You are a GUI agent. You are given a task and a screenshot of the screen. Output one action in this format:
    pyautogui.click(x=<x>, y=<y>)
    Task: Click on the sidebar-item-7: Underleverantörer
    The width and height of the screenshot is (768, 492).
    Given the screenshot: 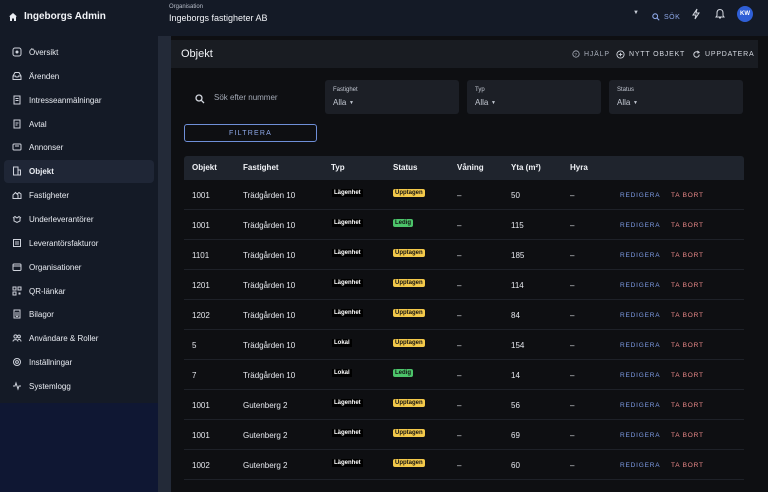 What is the action you would take?
    pyautogui.click(x=79, y=219)
    